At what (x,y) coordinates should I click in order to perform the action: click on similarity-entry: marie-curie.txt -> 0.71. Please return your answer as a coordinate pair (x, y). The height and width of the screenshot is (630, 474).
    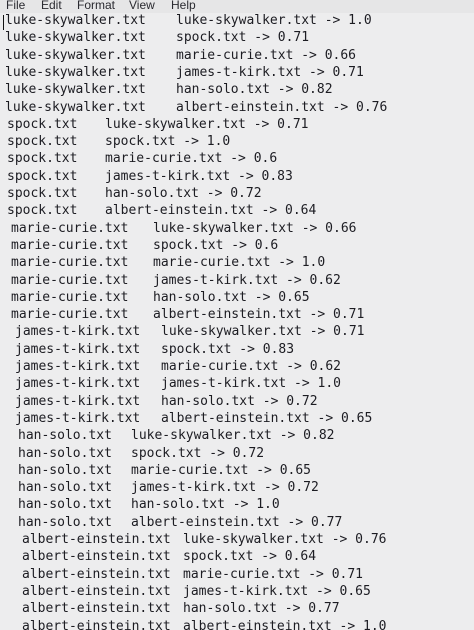
    Looking at the image, I should click on (273, 574).